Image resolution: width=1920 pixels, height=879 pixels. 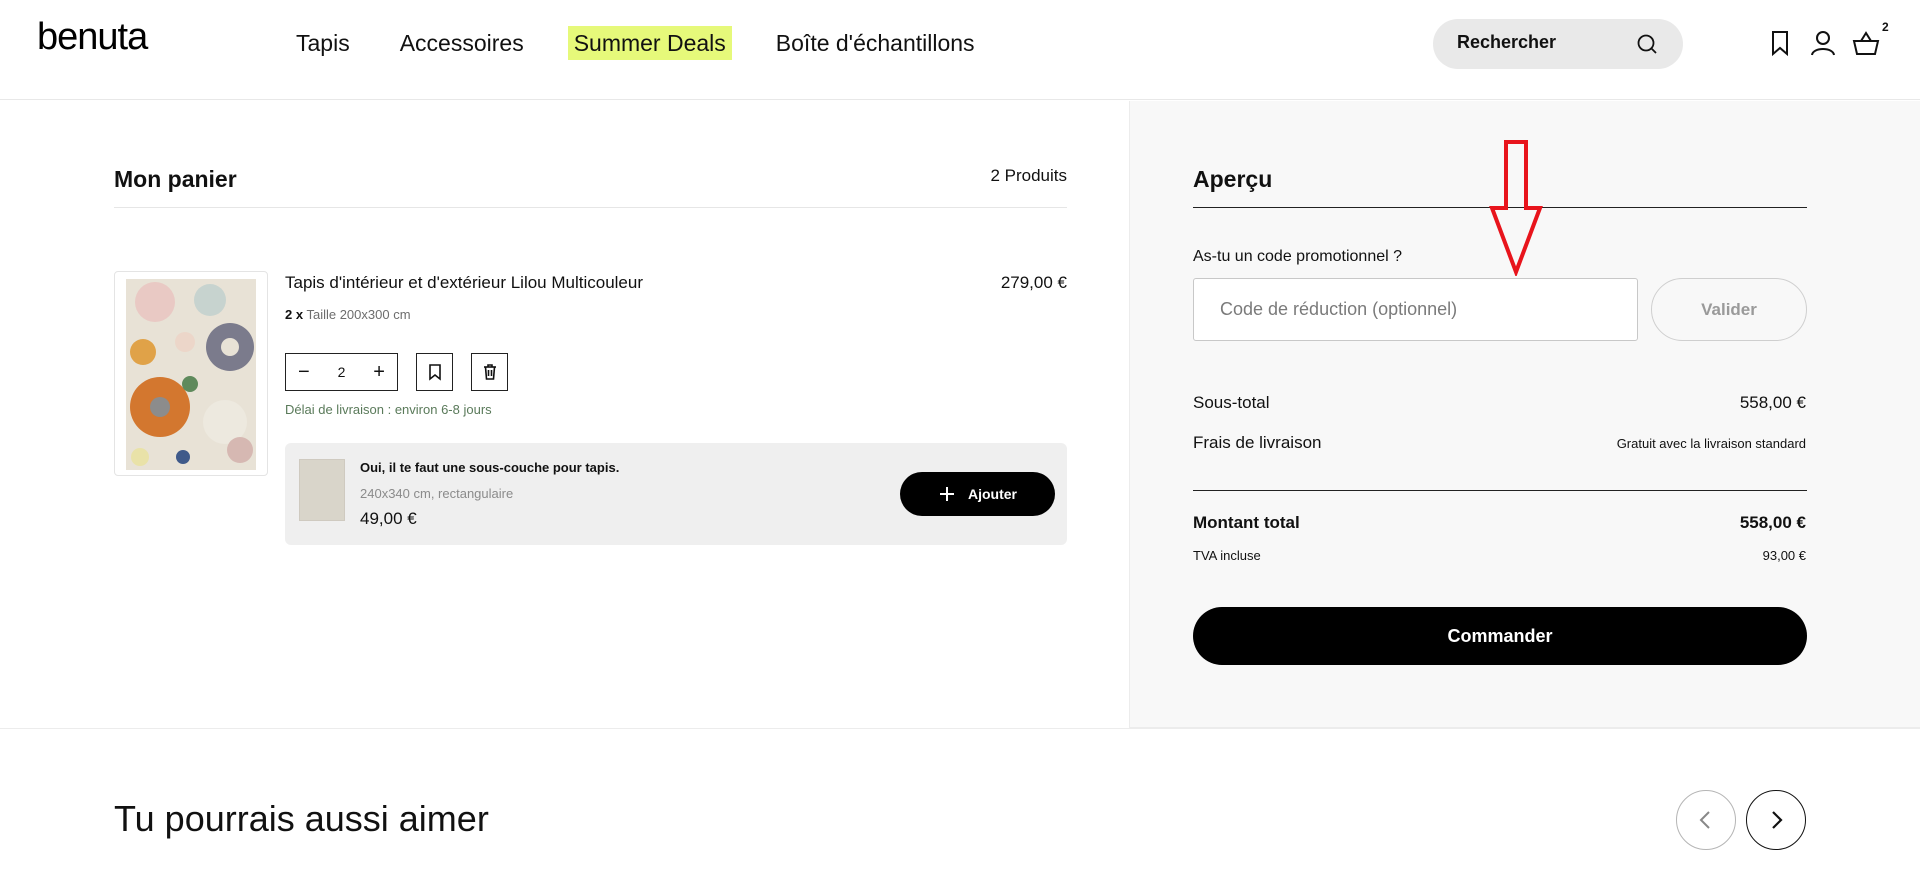 What do you see at coordinates (649, 43) in the screenshot?
I see `nav-item-summer-deals: Summer Deals` at bounding box center [649, 43].